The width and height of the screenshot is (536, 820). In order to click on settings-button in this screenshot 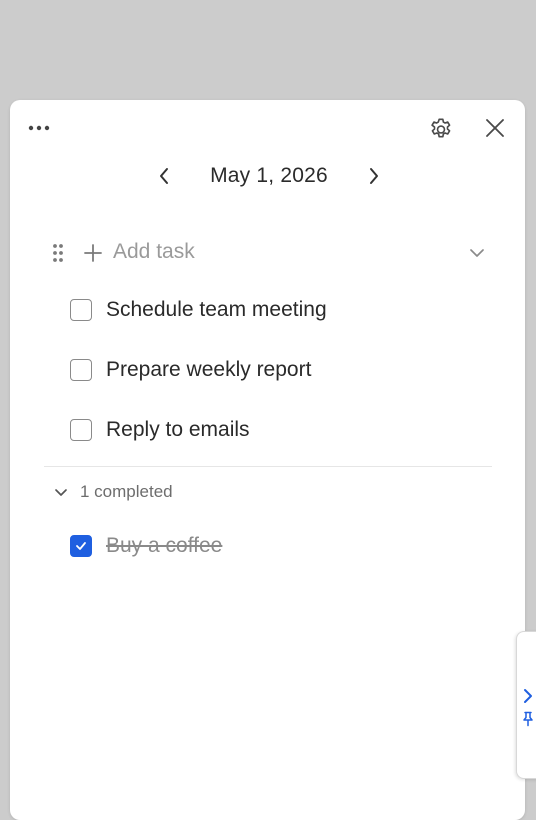, I will do `click(441, 128)`.